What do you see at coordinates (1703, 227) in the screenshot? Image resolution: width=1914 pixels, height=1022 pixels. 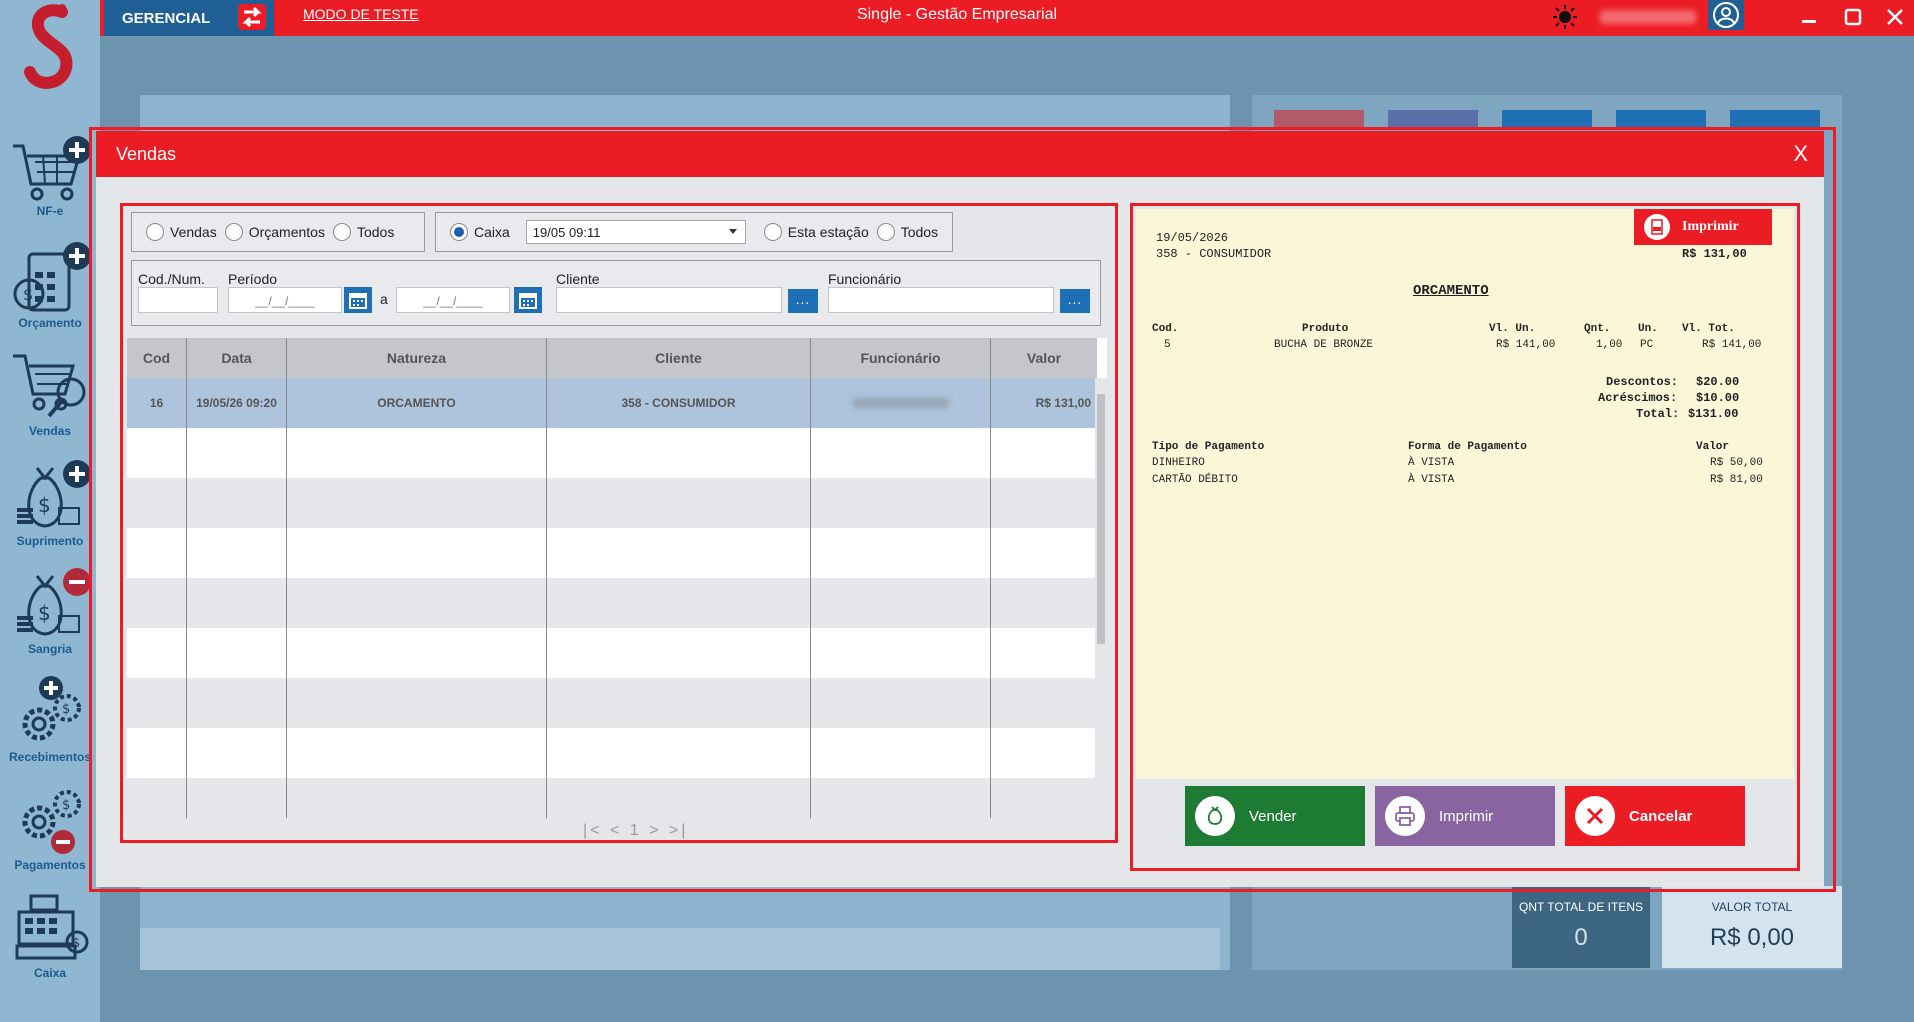 I see `receipt-print-button: Imprimir` at bounding box center [1703, 227].